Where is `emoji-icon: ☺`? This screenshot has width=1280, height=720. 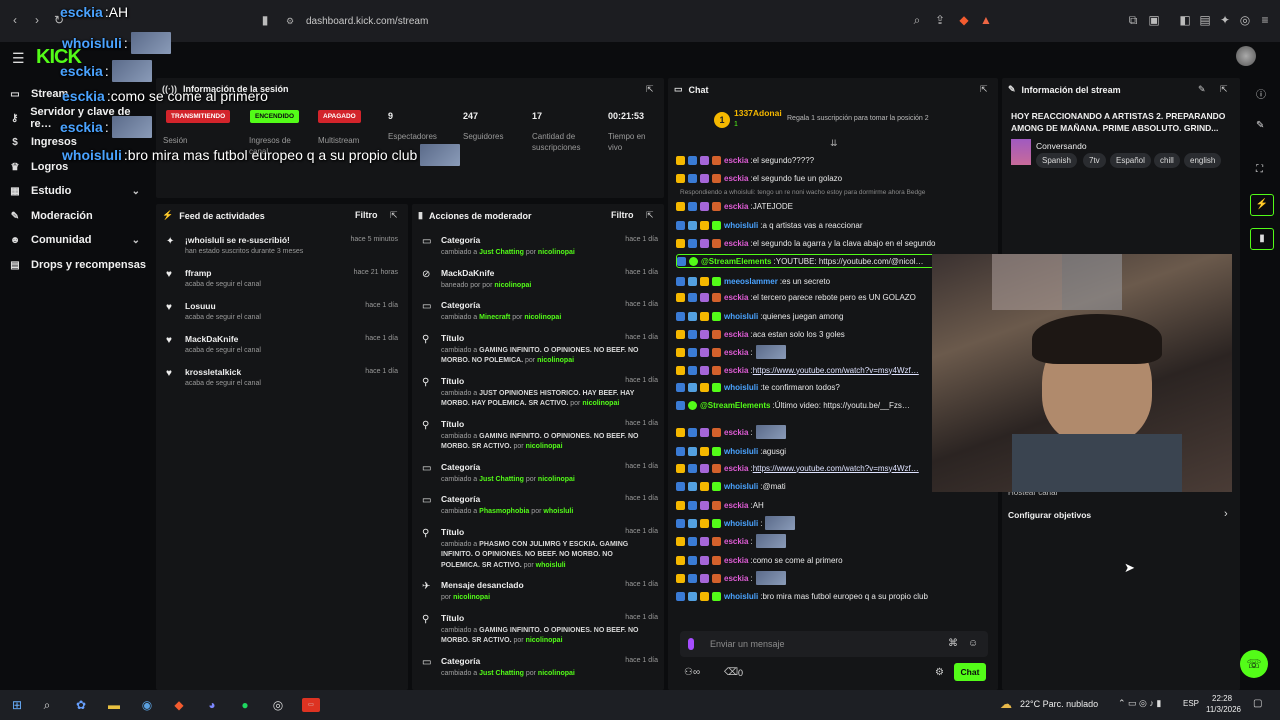
emoji-icon: ☺ is located at coordinates (973, 643).